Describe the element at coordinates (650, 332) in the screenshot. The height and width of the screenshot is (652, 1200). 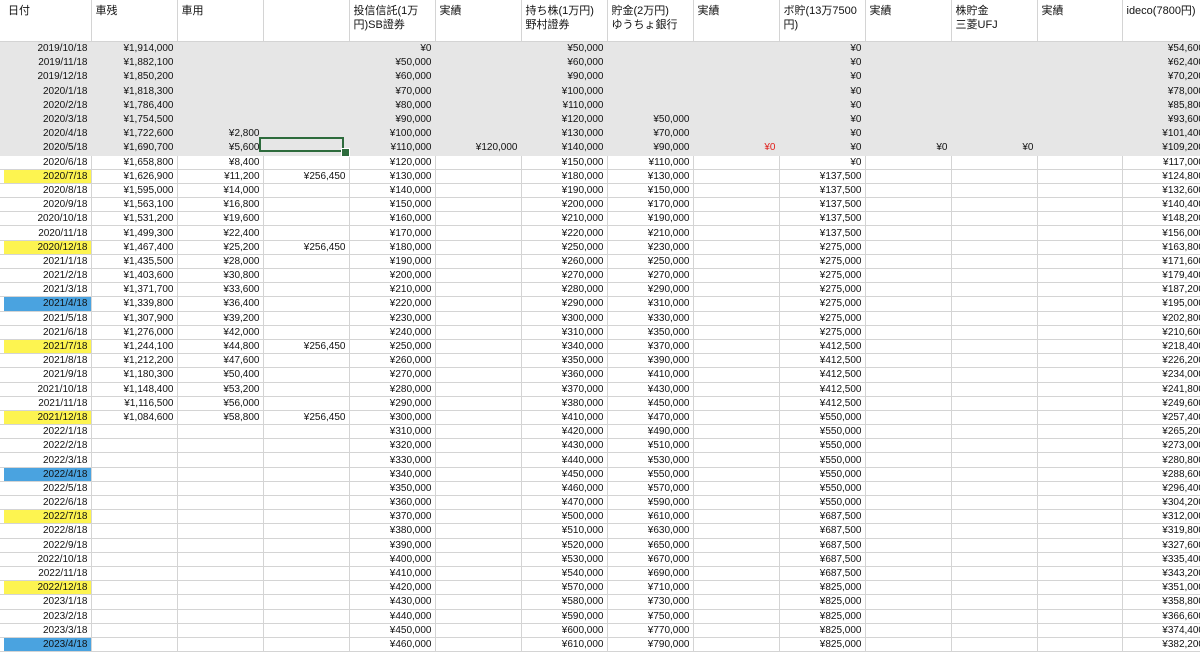
I see `cell-savings: ¥350,000` at that location.